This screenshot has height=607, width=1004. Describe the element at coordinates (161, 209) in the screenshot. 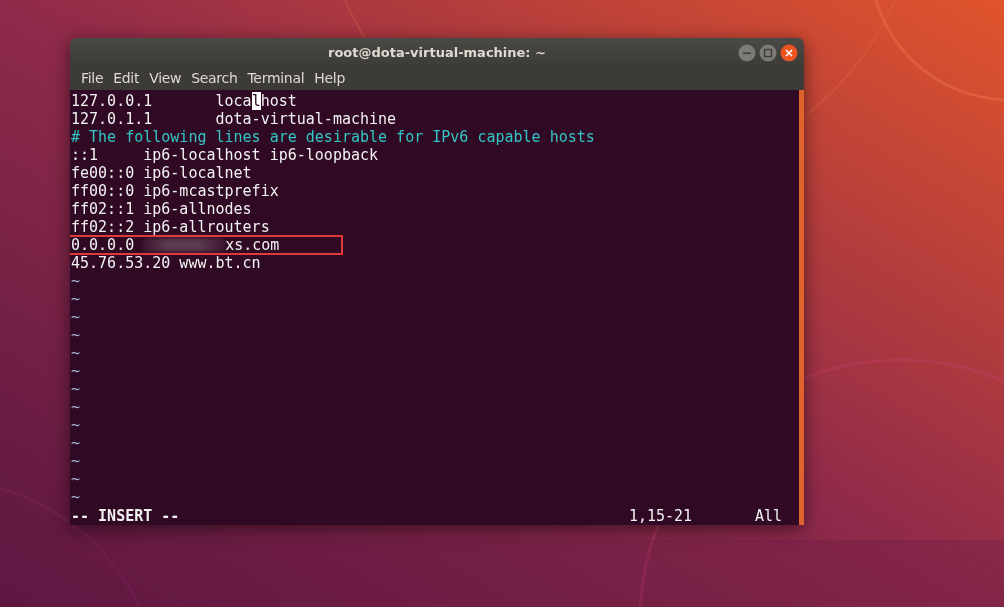

I see `line-text: ff02::1 ip6-allnodes` at that location.